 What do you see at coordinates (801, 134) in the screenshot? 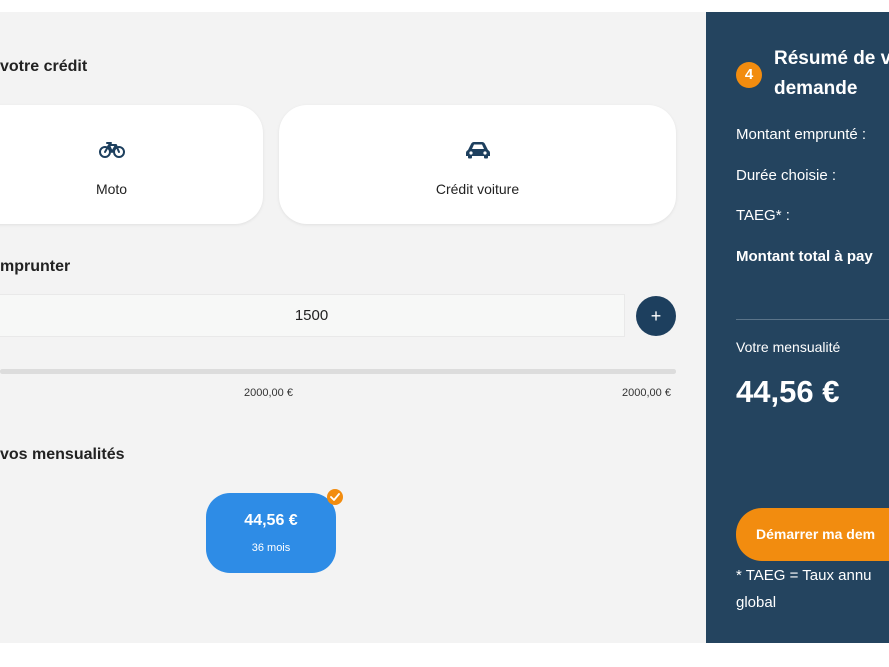
I see `summary-row-amount: Montant emprunté :` at bounding box center [801, 134].